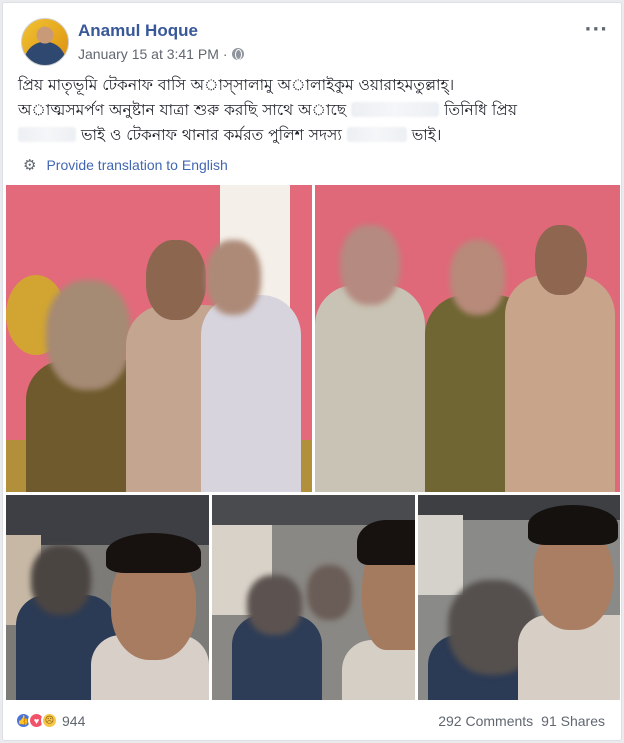 This screenshot has height=743, width=624. What do you see at coordinates (440, 555) in the screenshot?
I see `photo-car-window` at bounding box center [440, 555].